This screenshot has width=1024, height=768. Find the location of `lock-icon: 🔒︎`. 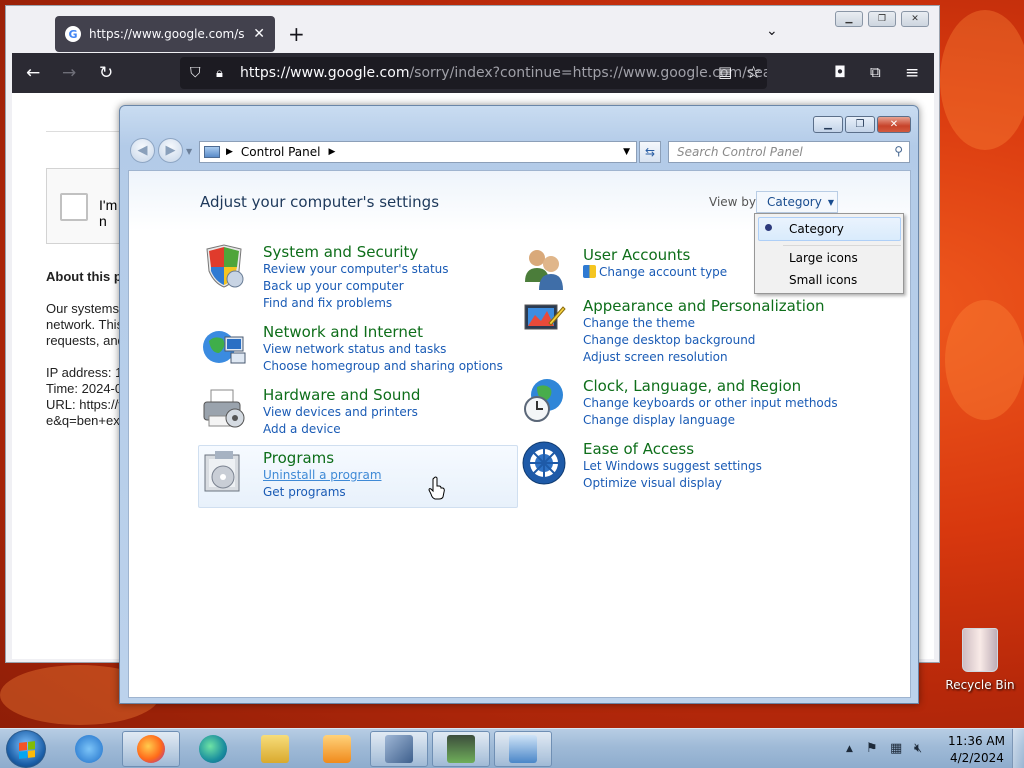

lock-icon: 🔒︎ is located at coordinates (219, 73).